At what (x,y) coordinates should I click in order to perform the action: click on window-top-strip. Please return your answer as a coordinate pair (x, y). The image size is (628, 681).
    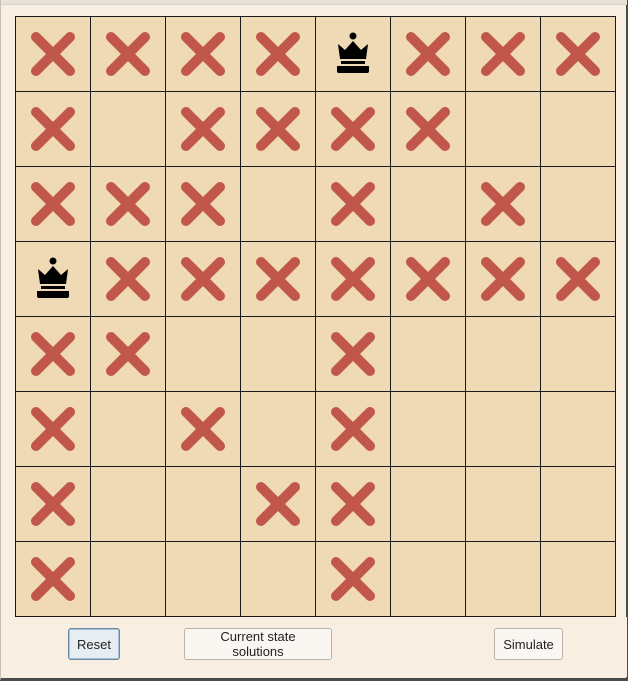
    Looking at the image, I should click on (314, 2).